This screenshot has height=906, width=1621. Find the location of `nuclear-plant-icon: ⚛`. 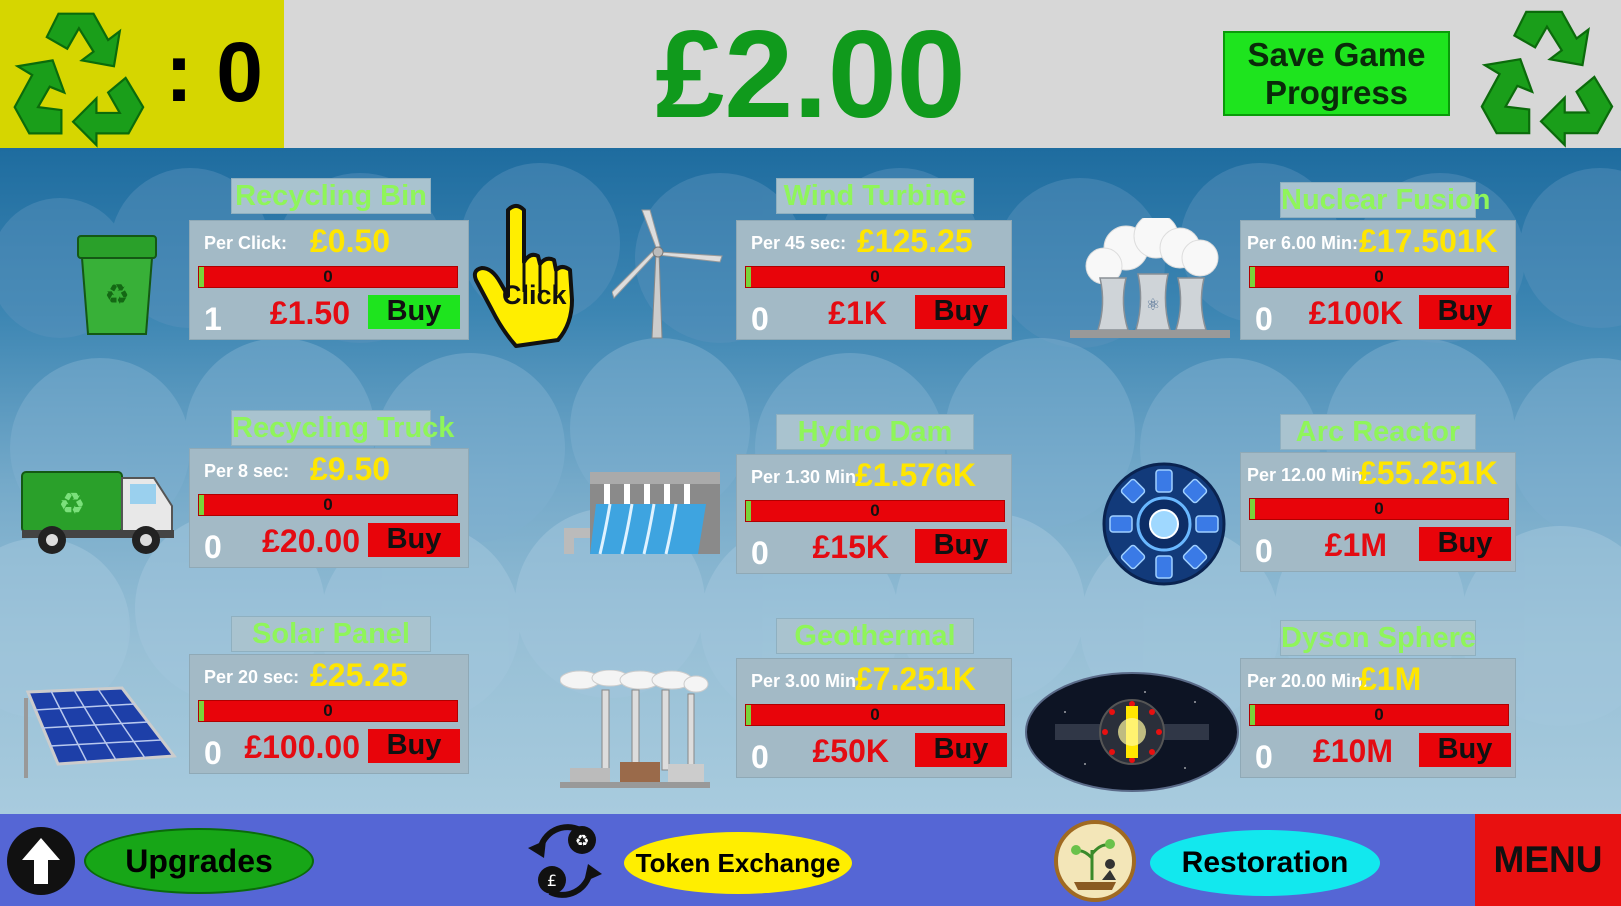

nuclear-plant-icon: ⚛ is located at coordinates (1150, 276).